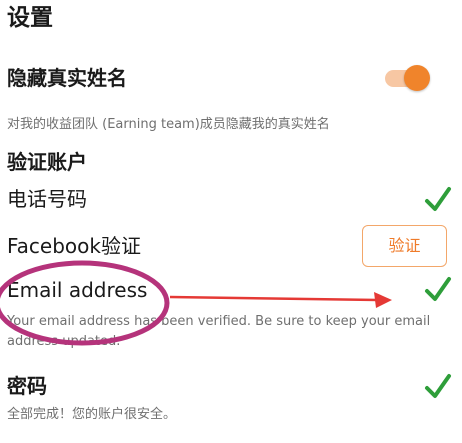 The width and height of the screenshot is (462, 443). Describe the element at coordinates (67, 78) in the screenshot. I see `hide-name-label: 隐藏真实姓名` at that location.